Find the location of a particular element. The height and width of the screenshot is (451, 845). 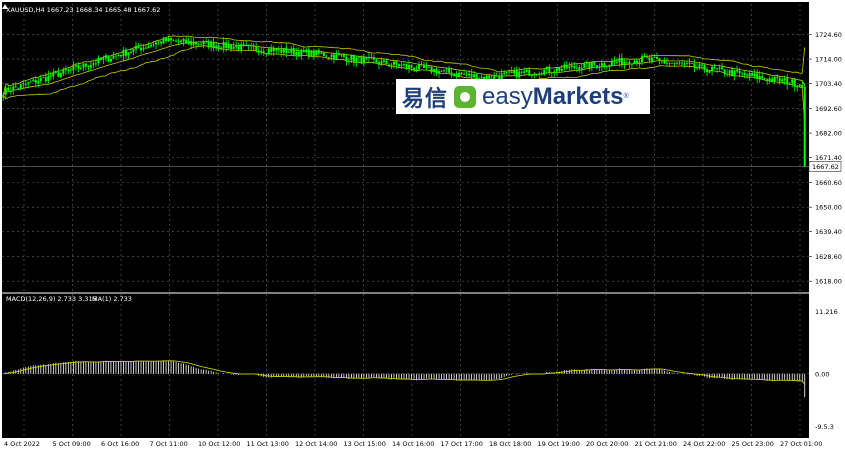

price-tick-label: 1639.40 is located at coordinates (828, 232).